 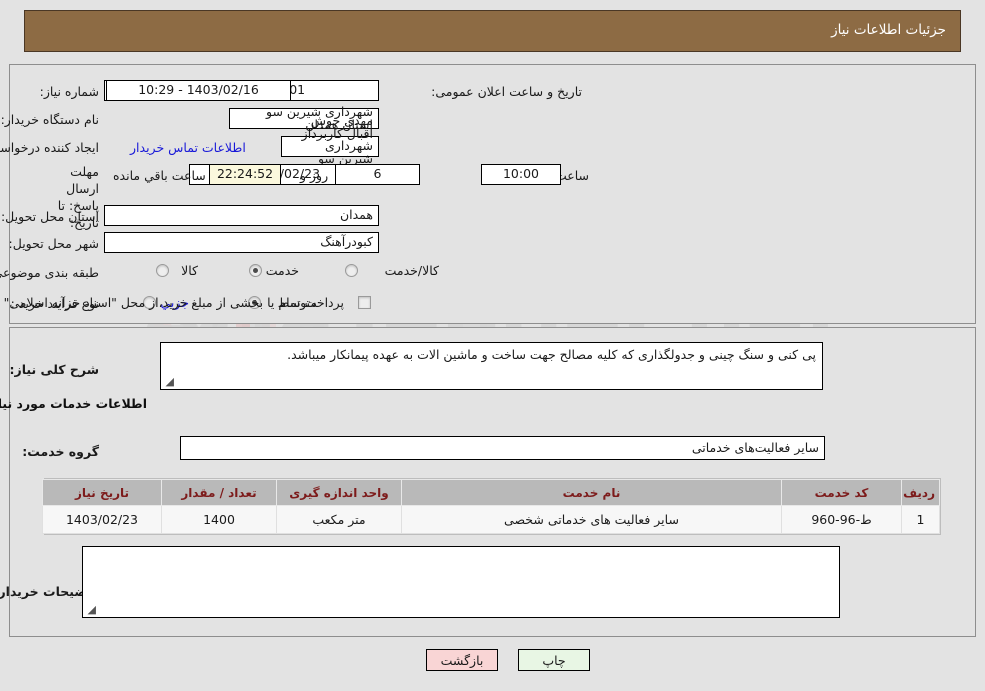 What do you see at coordinates (241, 242) in the screenshot?
I see `city-value: کبودرآهنگ` at bounding box center [241, 242].